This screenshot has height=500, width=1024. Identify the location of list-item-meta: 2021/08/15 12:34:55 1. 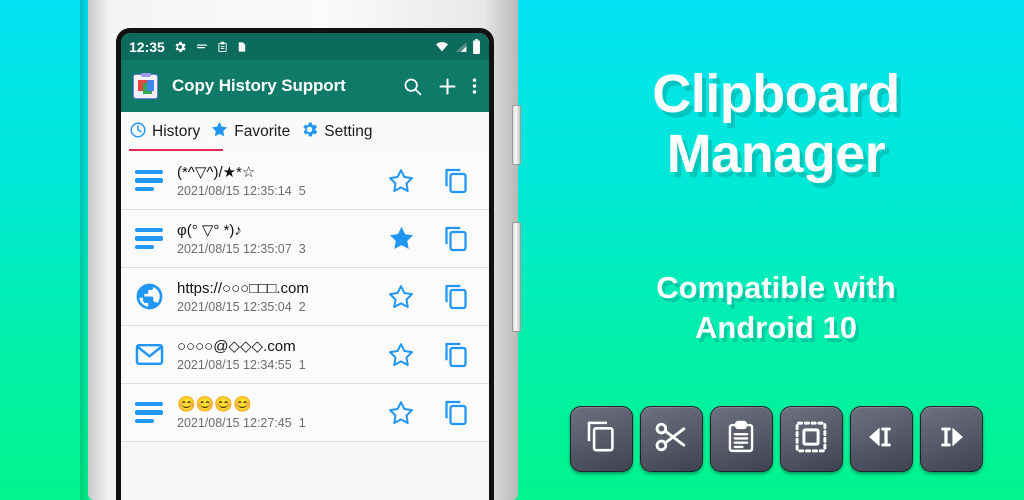
(273, 365).